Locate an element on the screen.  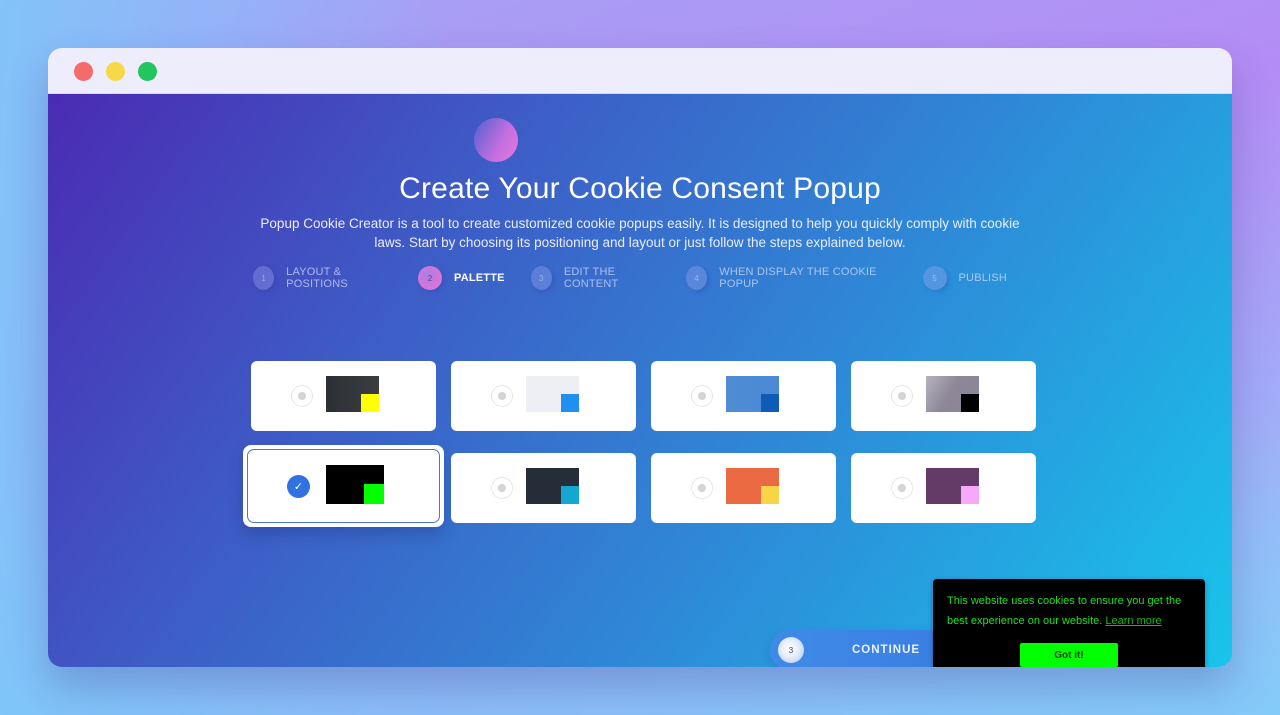
step-label: PALETTE is located at coordinates (479, 278).